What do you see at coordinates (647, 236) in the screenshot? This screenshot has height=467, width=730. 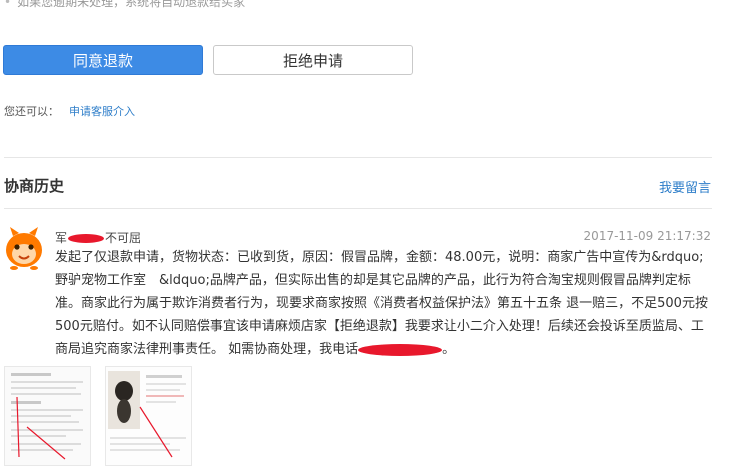 I see `entry-timestamp: 2017-11-09 21:17:32` at bounding box center [647, 236].